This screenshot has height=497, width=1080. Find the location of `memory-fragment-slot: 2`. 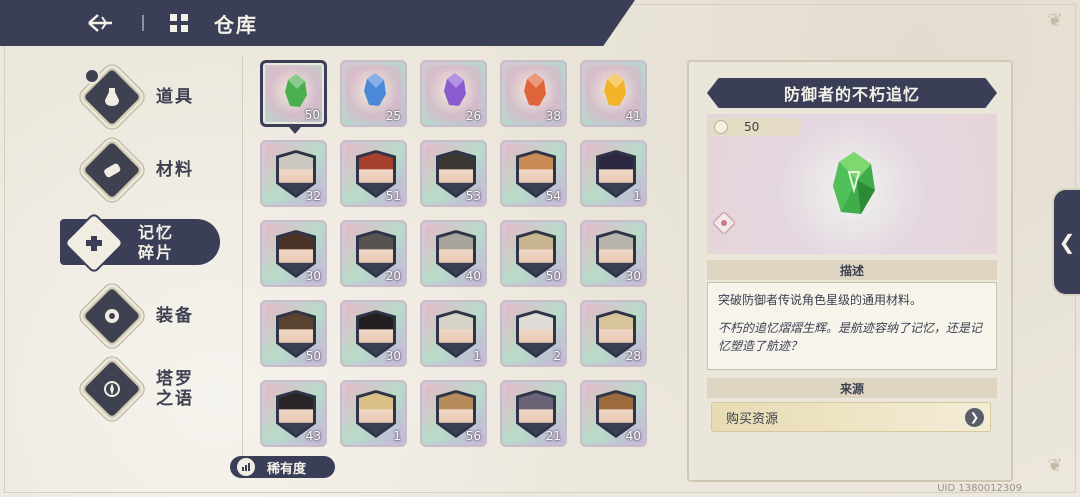

memory-fragment-slot: 2 is located at coordinates (533, 333).